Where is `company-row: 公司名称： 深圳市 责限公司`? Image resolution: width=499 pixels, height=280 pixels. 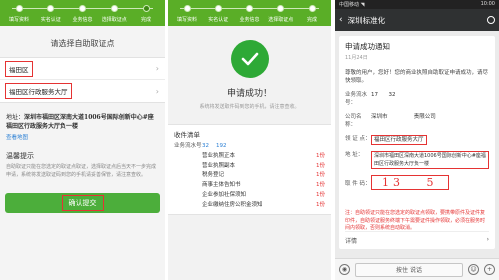 company-row: 公司名称： 深圳市 责限公司 is located at coordinates (417, 121).